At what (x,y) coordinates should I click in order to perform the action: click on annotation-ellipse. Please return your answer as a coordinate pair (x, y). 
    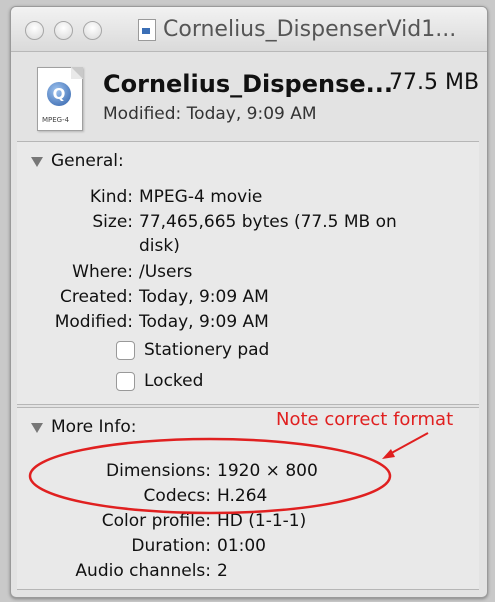
    Looking at the image, I should click on (210, 476).